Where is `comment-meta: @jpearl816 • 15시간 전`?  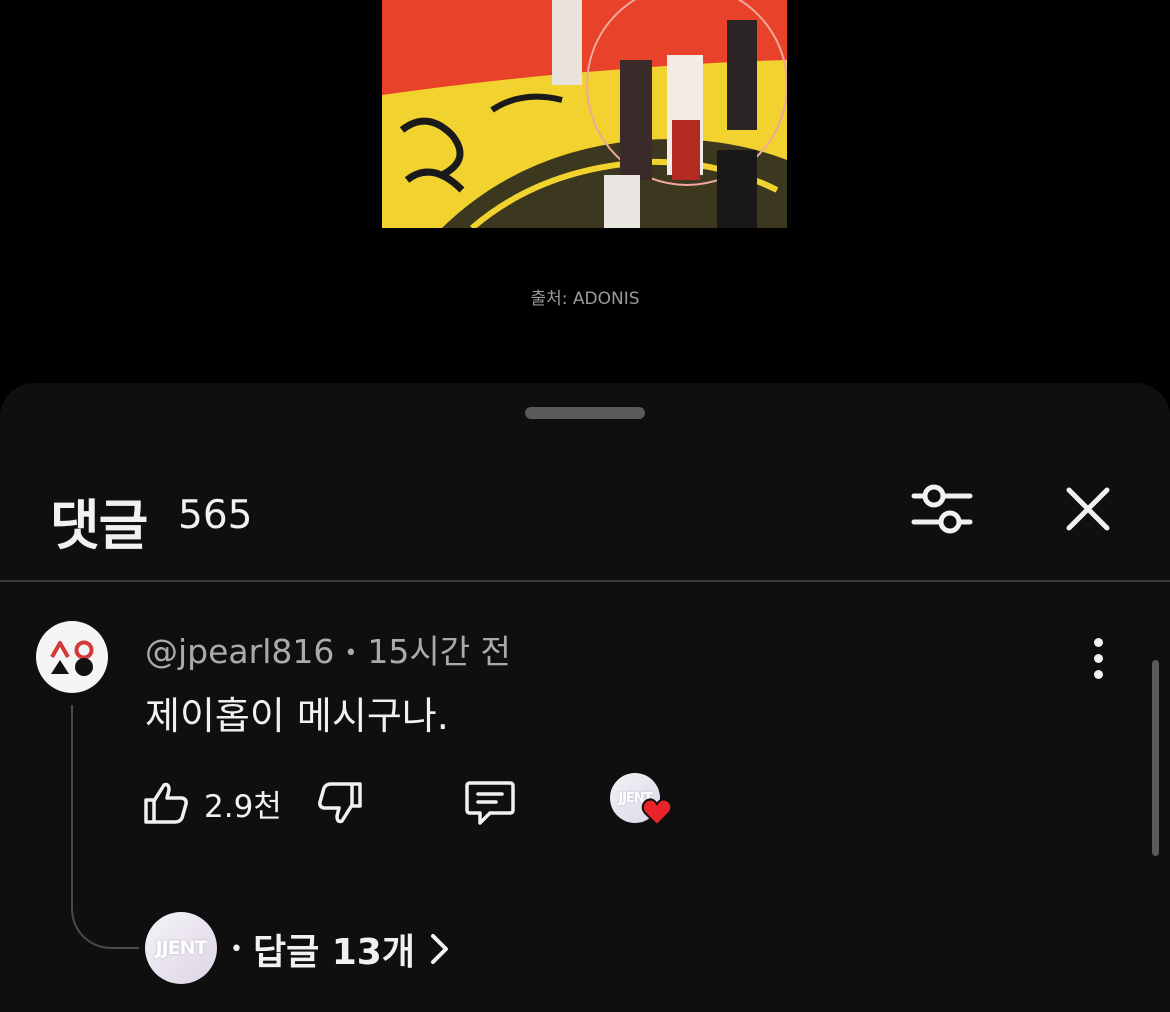 comment-meta: @jpearl816 • 15시간 전 is located at coordinates (328, 649).